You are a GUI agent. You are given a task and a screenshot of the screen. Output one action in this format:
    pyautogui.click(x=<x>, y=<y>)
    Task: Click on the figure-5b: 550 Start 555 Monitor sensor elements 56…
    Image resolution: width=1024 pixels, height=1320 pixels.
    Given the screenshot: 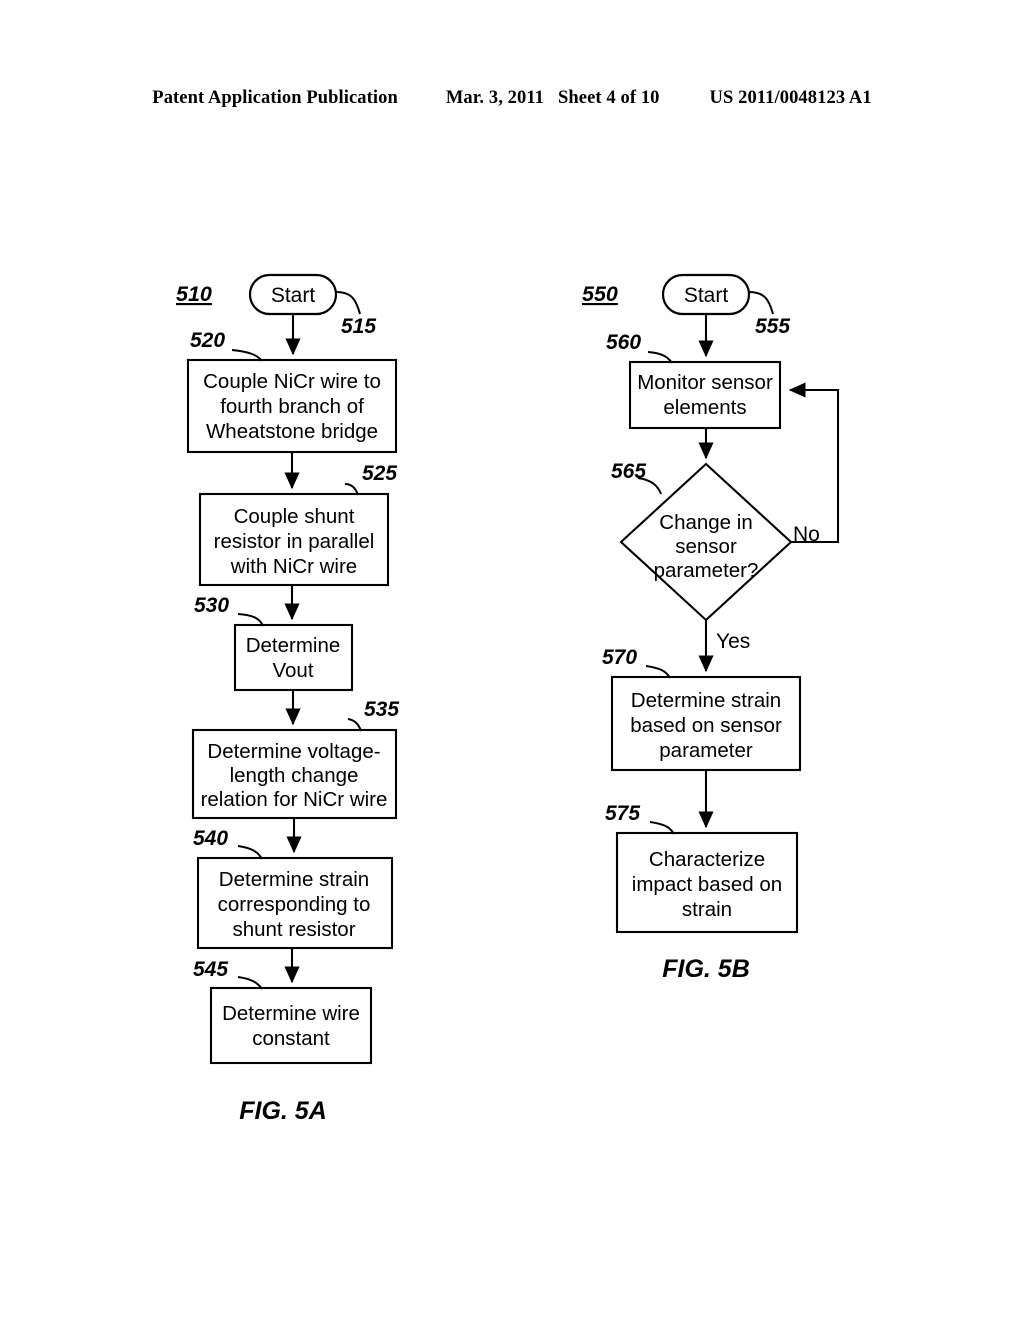 What is the action you would take?
    pyautogui.click(x=711, y=628)
    